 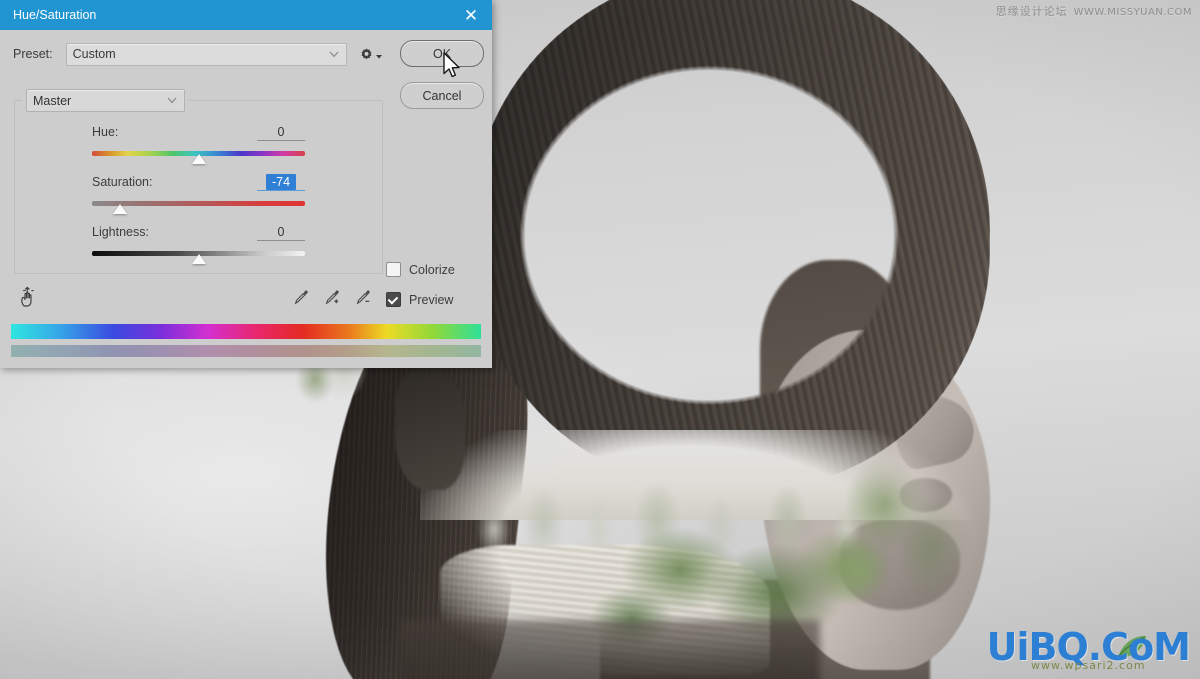 I want to click on saturation-slider-track, so click(x=198, y=207).